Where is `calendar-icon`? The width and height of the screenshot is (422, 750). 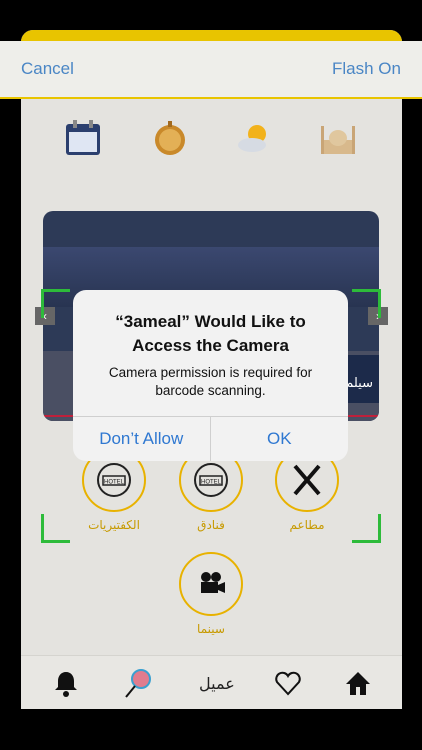
calendar-icon is located at coordinates (83, 138).